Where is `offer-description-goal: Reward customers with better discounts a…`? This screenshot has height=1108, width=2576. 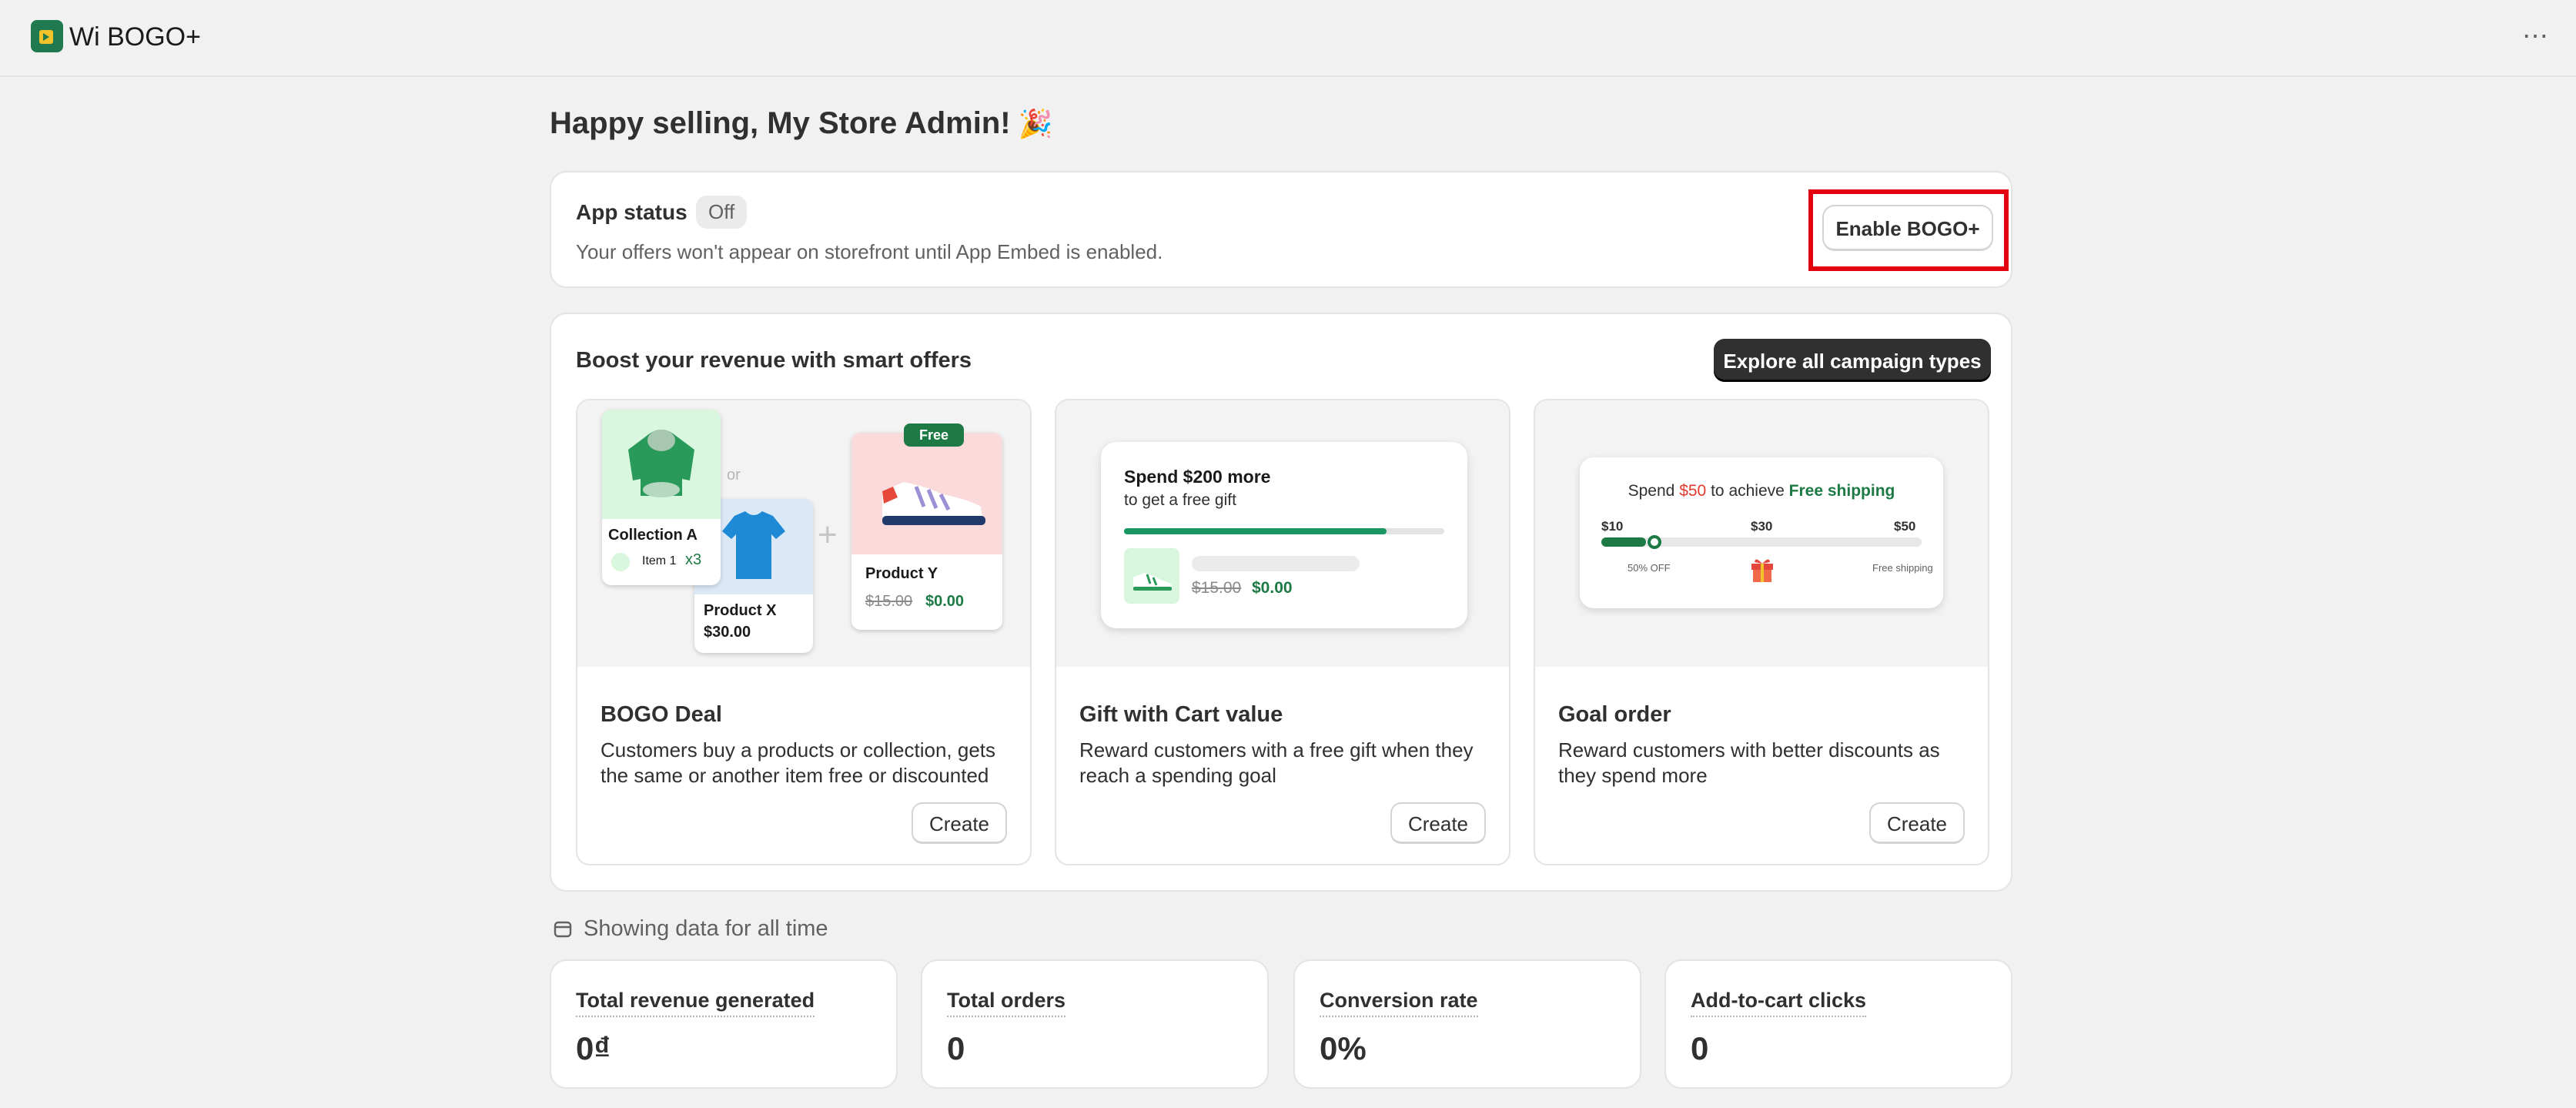 offer-description-goal: Reward customers with better discounts a… is located at coordinates (1749, 762).